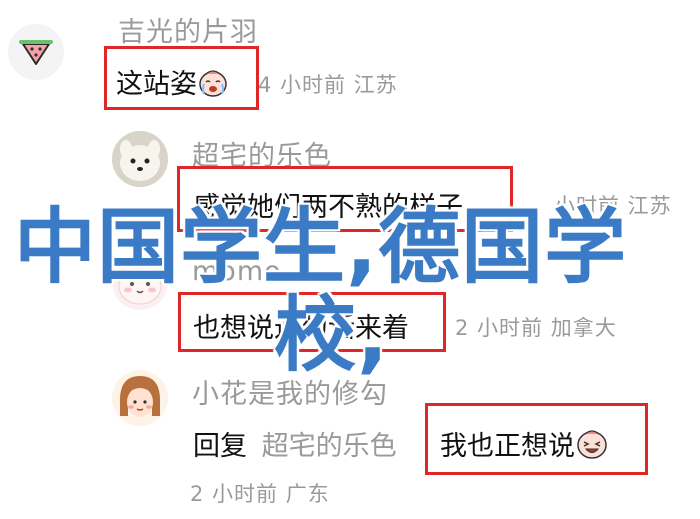 The image size is (700, 519). What do you see at coordinates (260, 494) in the screenshot?
I see `comment-meta: 2 小时前 广东` at bounding box center [260, 494].